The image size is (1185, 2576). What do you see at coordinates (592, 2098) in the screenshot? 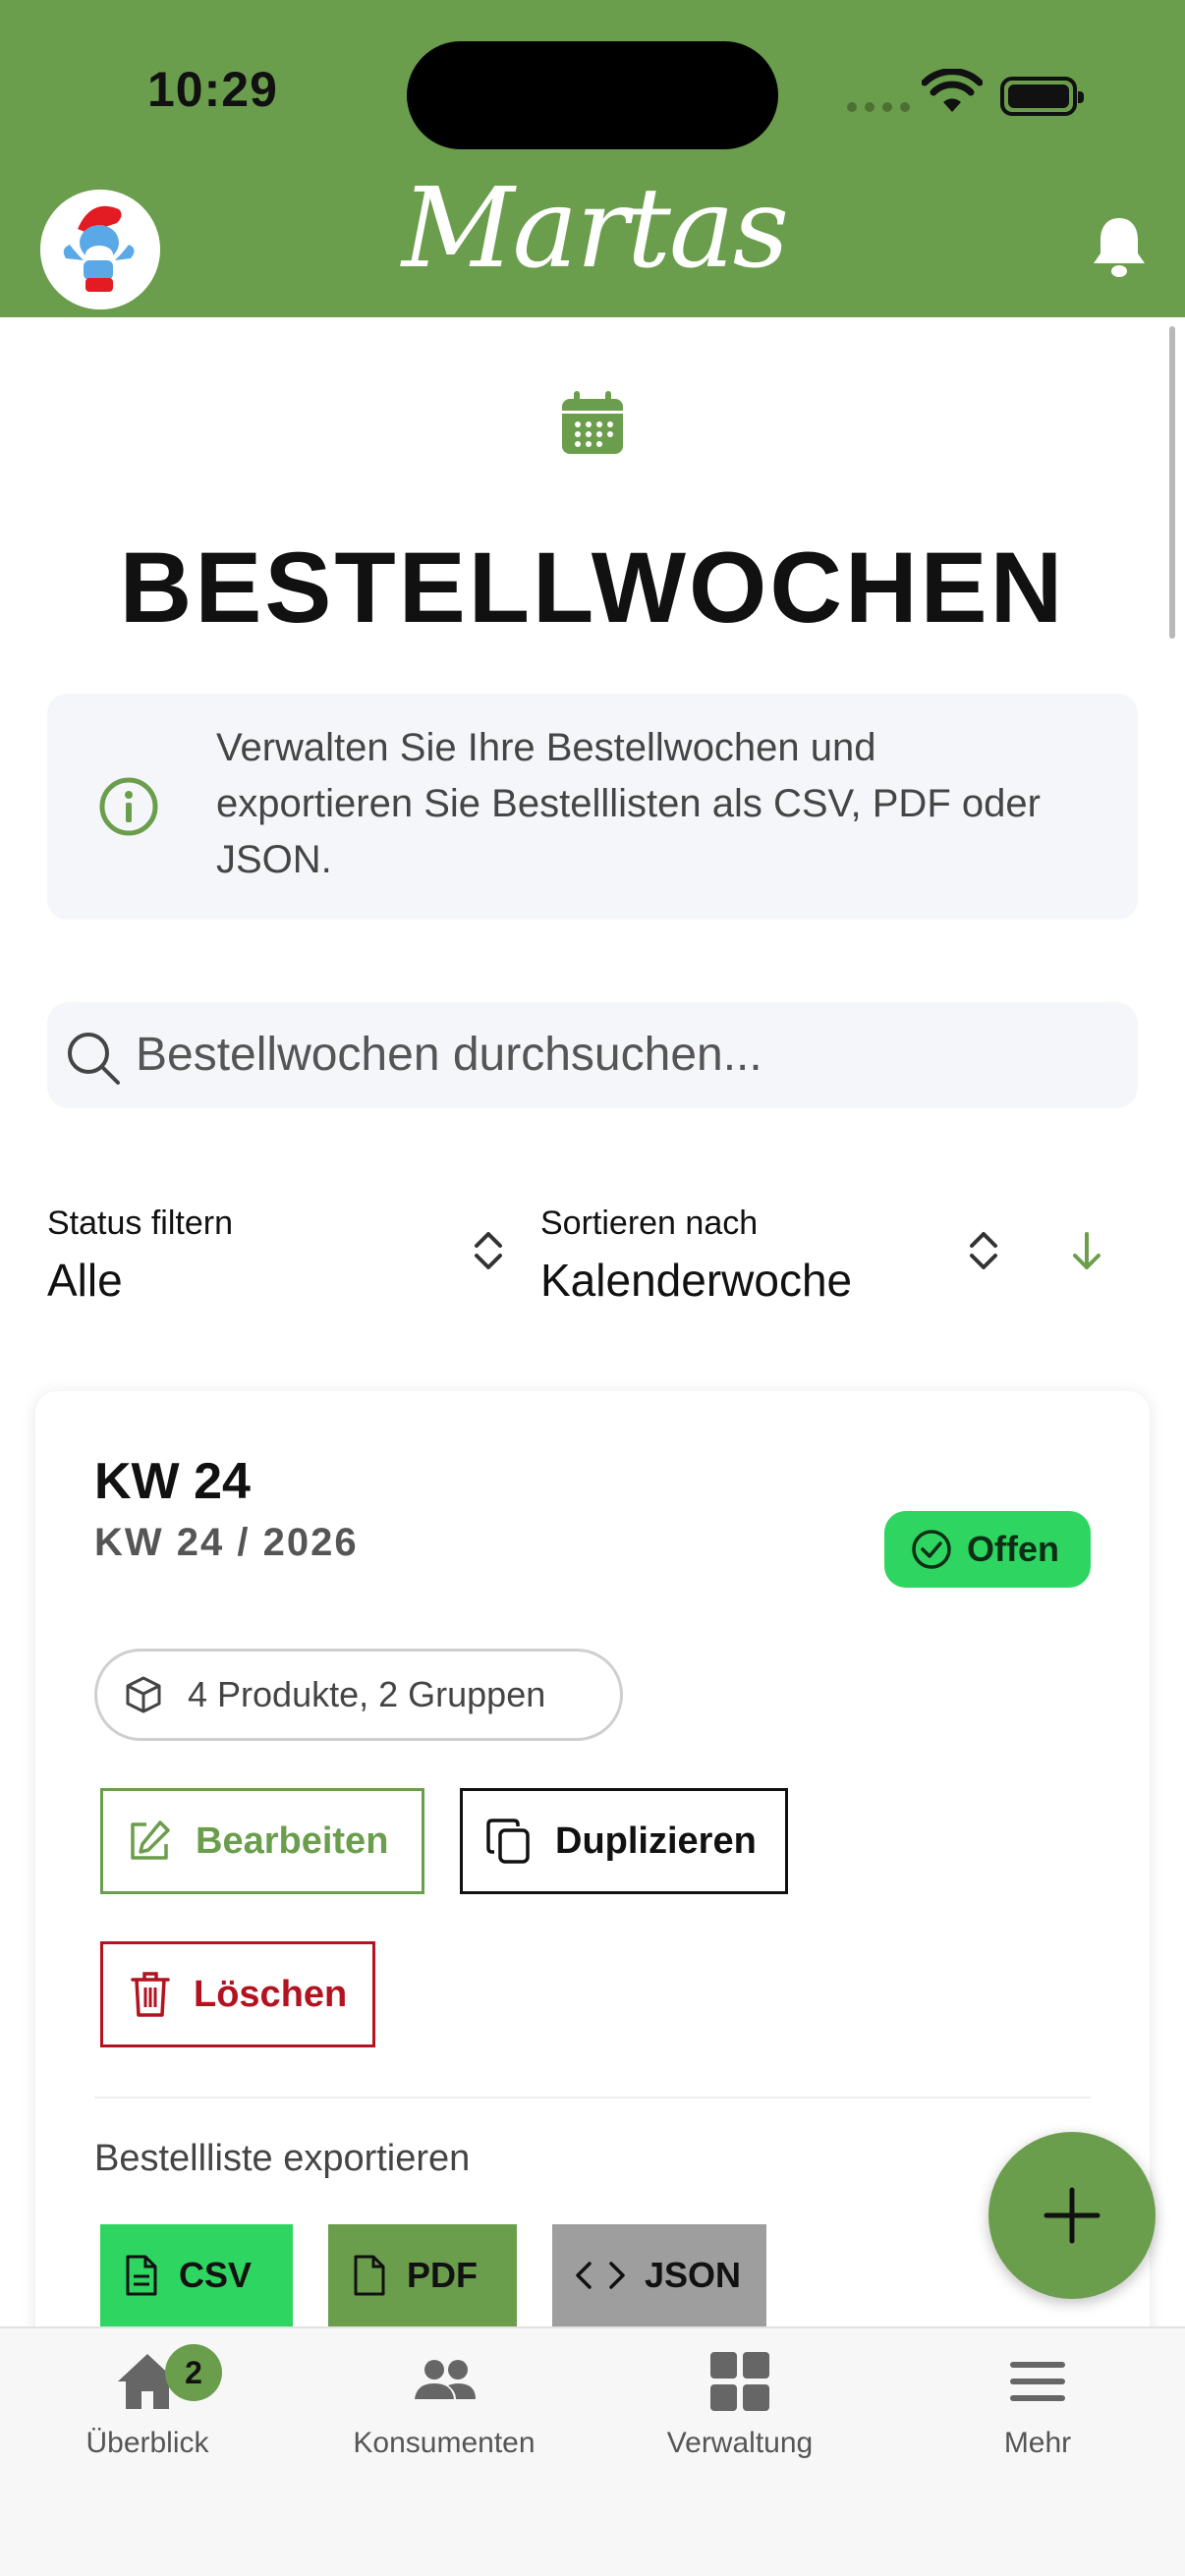
I see `card-divider` at bounding box center [592, 2098].